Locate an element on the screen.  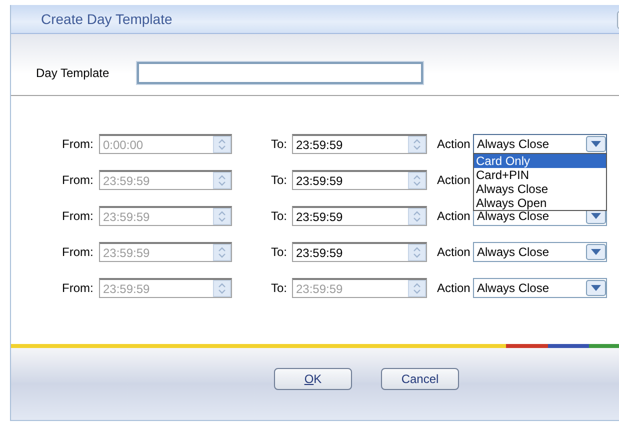
dropdown-option: Card Only is located at coordinates (540, 161).